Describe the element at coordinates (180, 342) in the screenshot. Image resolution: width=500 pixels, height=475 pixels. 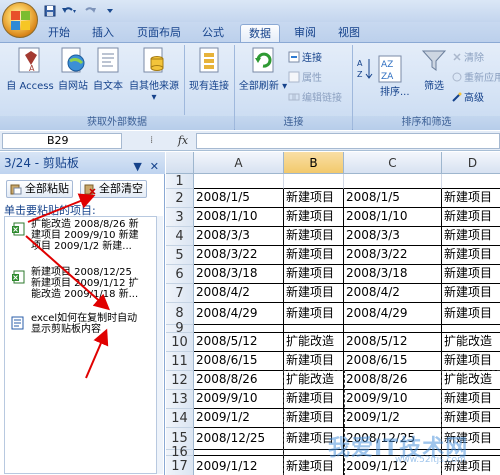
I see `row-header: 10` at that location.